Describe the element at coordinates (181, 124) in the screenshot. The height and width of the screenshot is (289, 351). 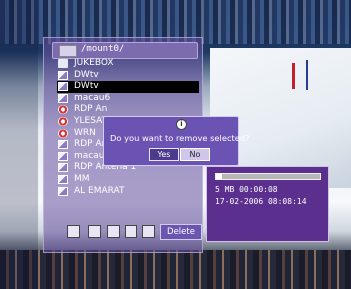
I see `info-icon: i` at that location.